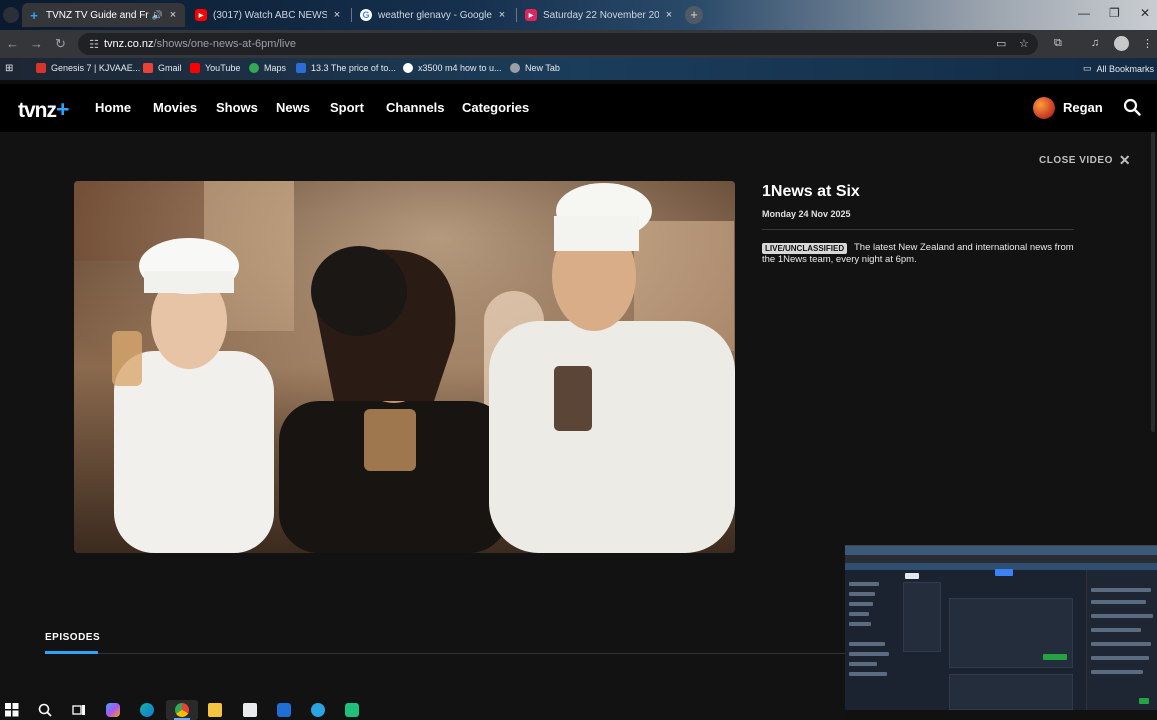 The image size is (1157, 720). I want to click on all-bookmarks: ▭ All Bookmarks, so click(1118, 68).